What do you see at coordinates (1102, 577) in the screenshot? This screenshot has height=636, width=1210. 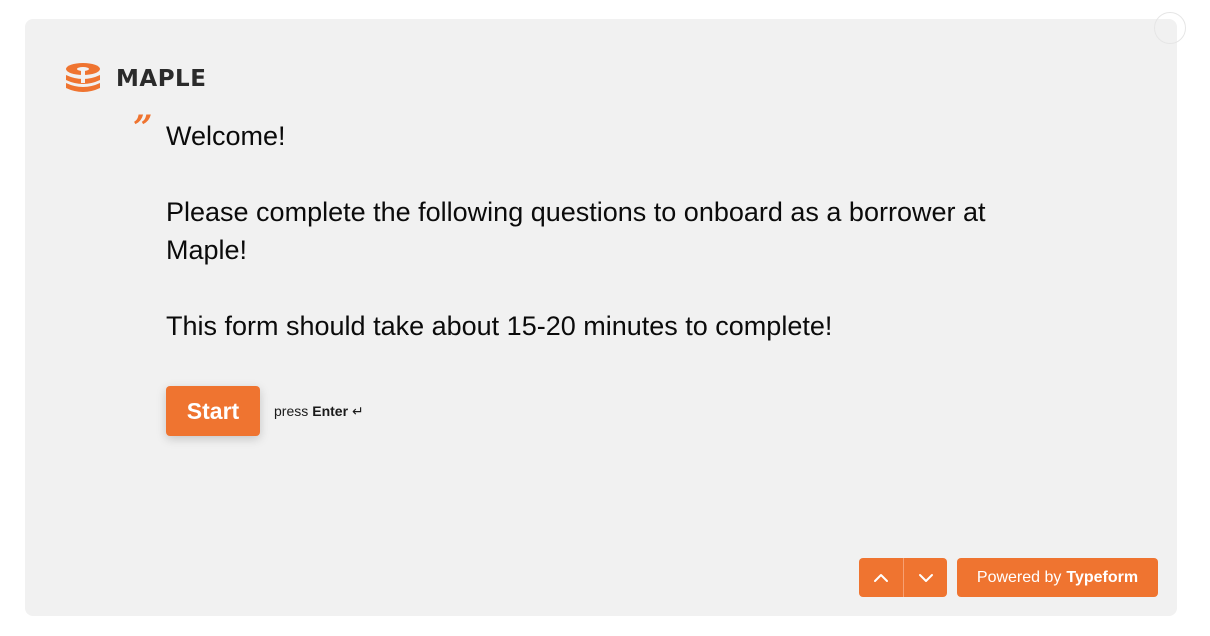 I see `powered-brand: Typeform` at bounding box center [1102, 577].